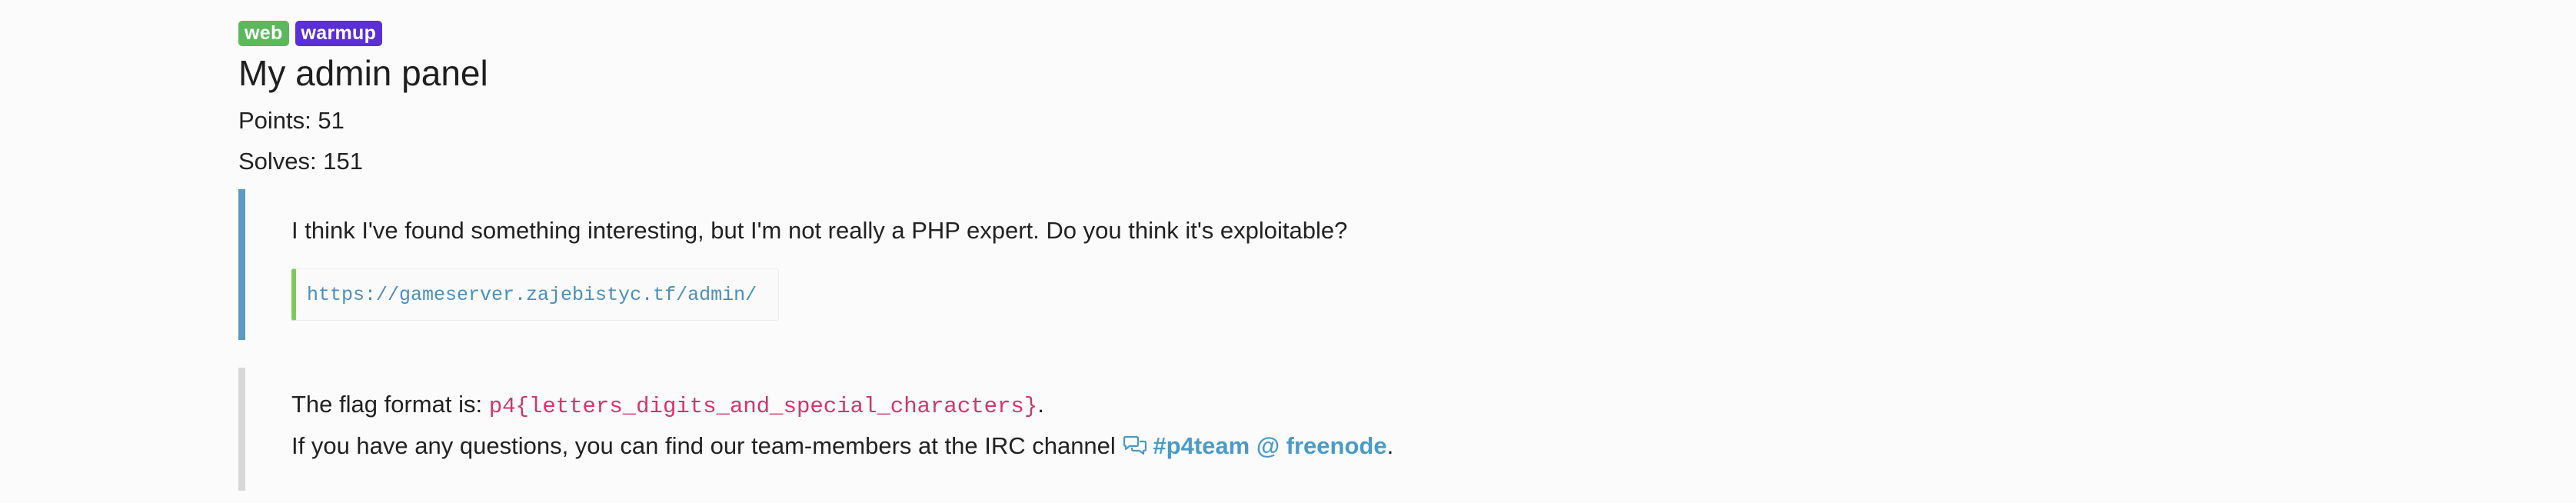 The height and width of the screenshot is (503, 2576). Describe the element at coordinates (291, 120) in the screenshot. I see `points-text: Points: 51` at that location.